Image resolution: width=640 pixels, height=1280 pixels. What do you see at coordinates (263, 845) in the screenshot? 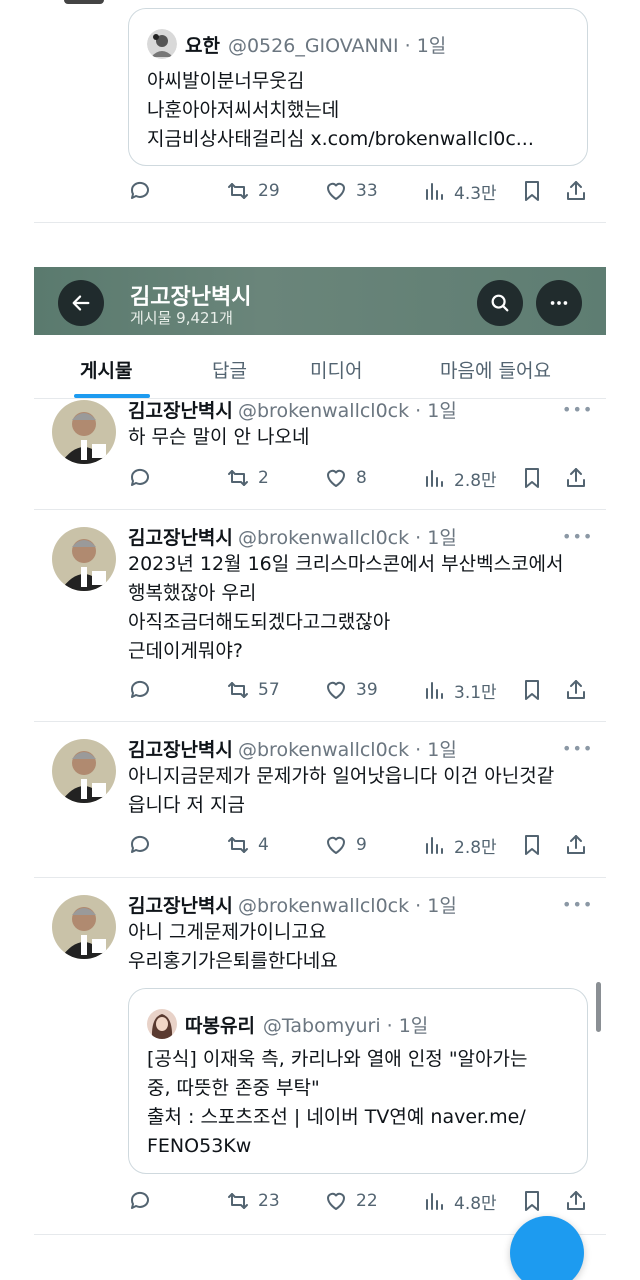
I see `retweet-count: 4` at bounding box center [263, 845].